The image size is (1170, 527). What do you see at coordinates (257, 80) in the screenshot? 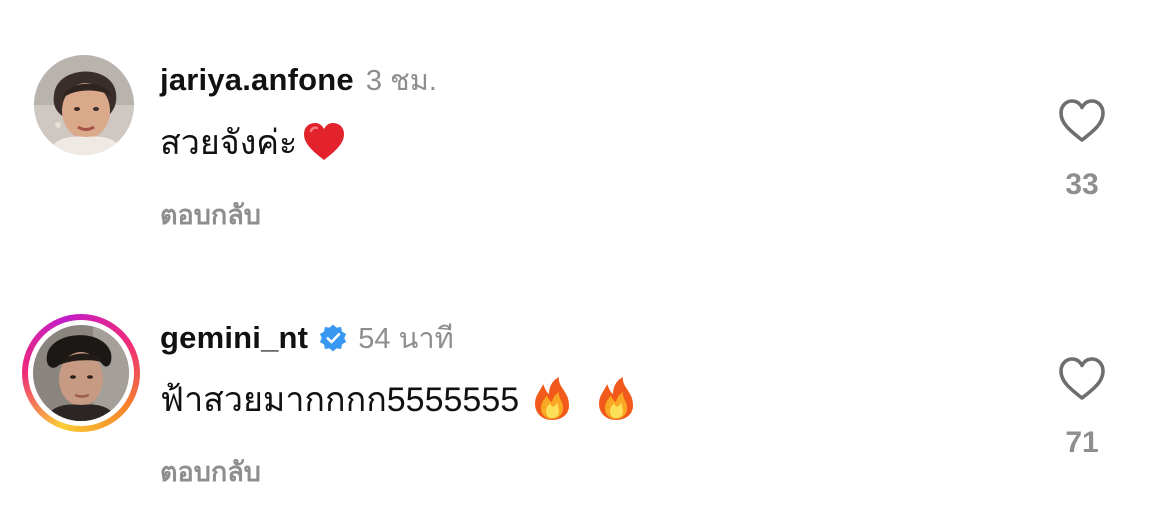
I see `username: jariya.anfone` at bounding box center [257, 80].